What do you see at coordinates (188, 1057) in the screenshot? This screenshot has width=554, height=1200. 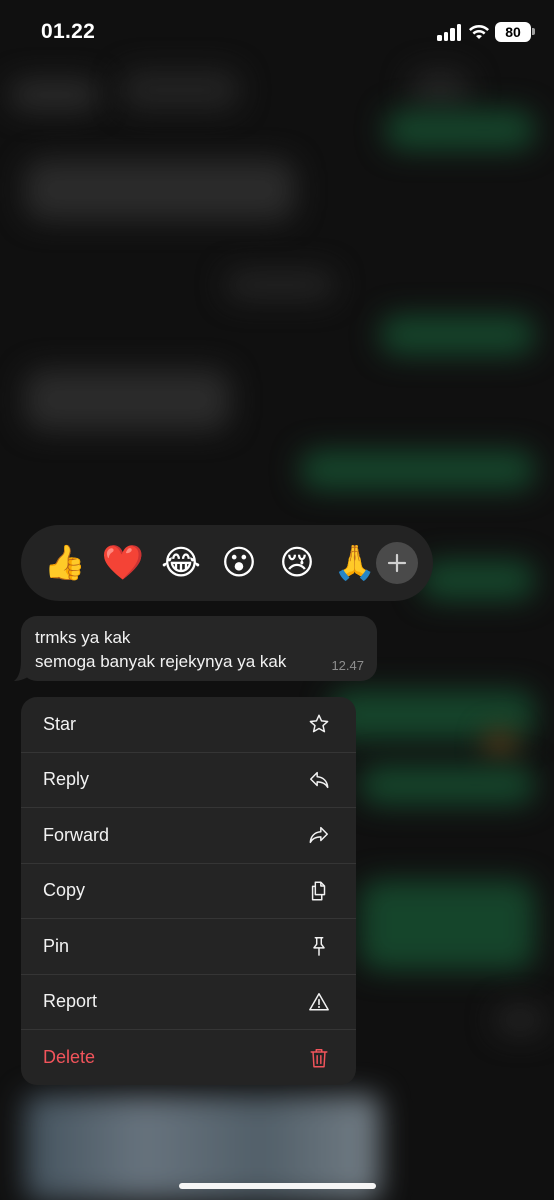 I see `menu-item-delete: Delete` at bounding box center [188, 1057].